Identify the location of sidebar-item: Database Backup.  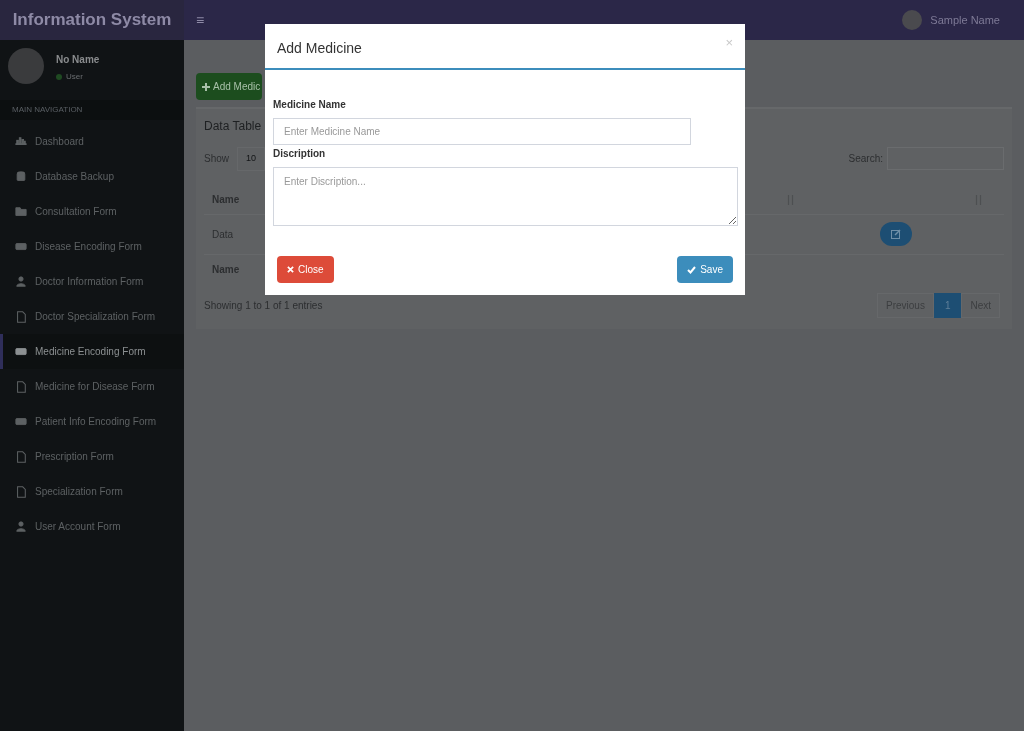
(92, 176).